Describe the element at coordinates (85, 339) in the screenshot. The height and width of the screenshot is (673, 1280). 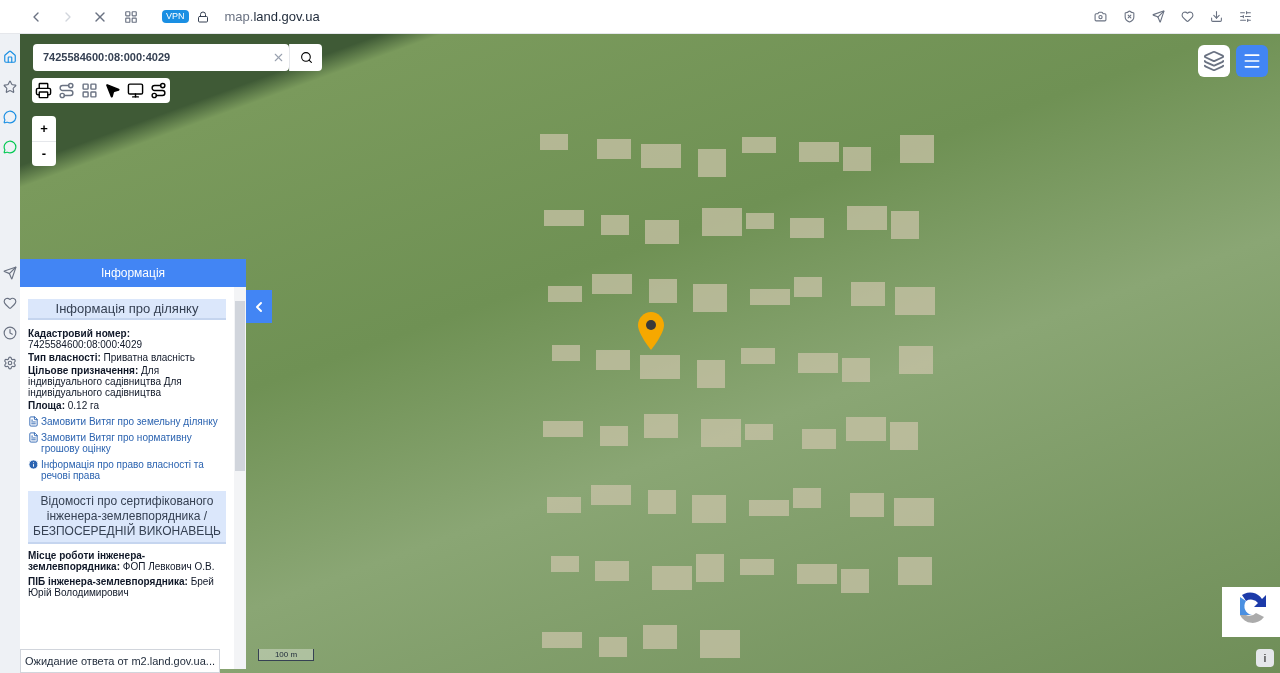
I see `field-text: Кадастровий номер: 7425584600:08:000:4029` at that location.